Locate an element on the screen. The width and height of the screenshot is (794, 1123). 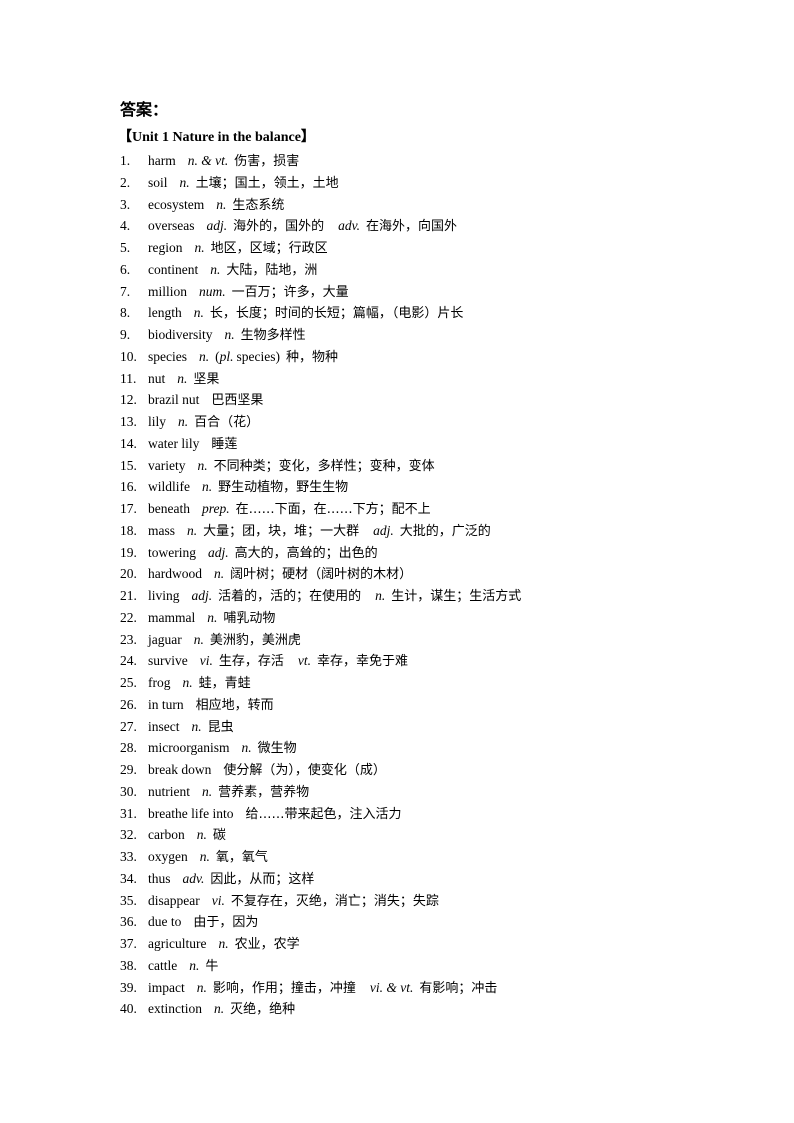
vocab-entry: 15. variety n. 不同种类；变化，多样性；变种，变体 is located at coordinates (430, 466).